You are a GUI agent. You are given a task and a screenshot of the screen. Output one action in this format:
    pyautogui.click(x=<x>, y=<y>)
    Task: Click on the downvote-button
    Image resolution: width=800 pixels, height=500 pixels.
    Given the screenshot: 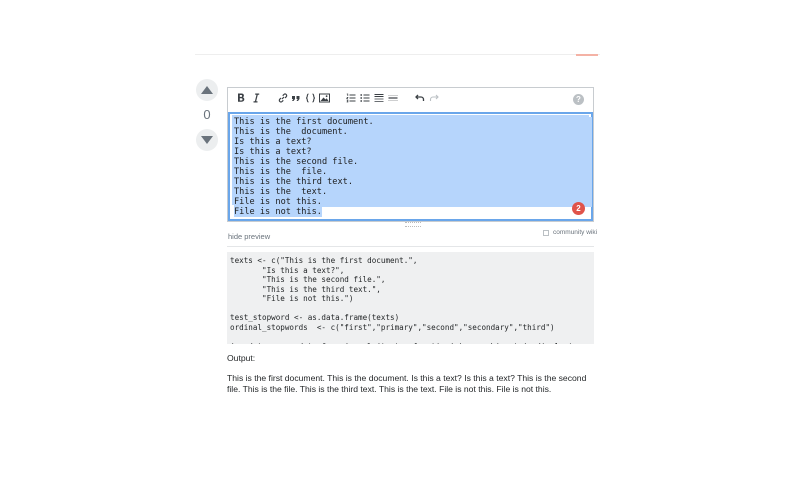 What is the action you would take?
    pyautogui.click(x=207, y=140)
    